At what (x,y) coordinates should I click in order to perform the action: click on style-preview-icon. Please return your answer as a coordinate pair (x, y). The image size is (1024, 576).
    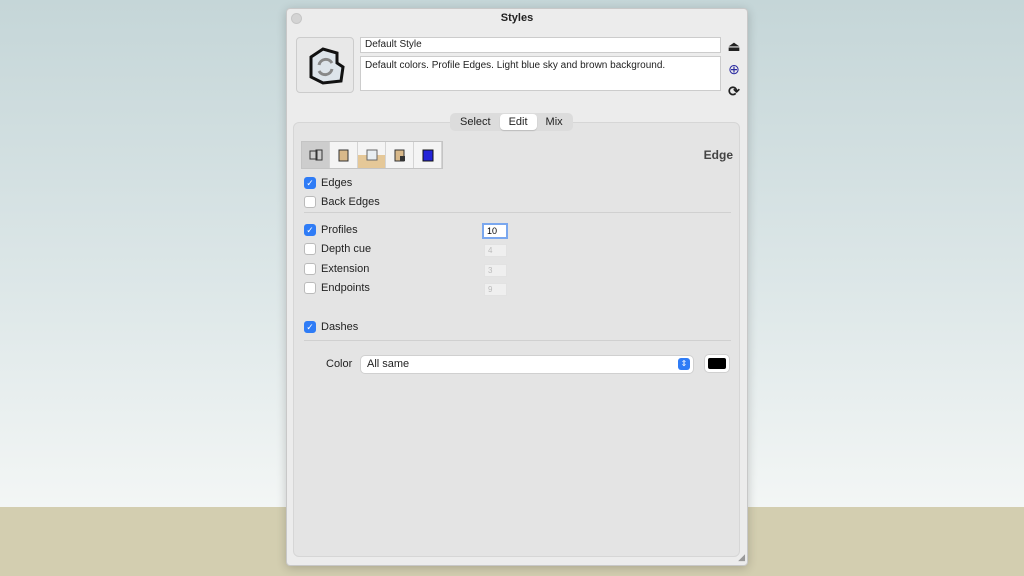
    Looking at the image, I should click on (327, 66).